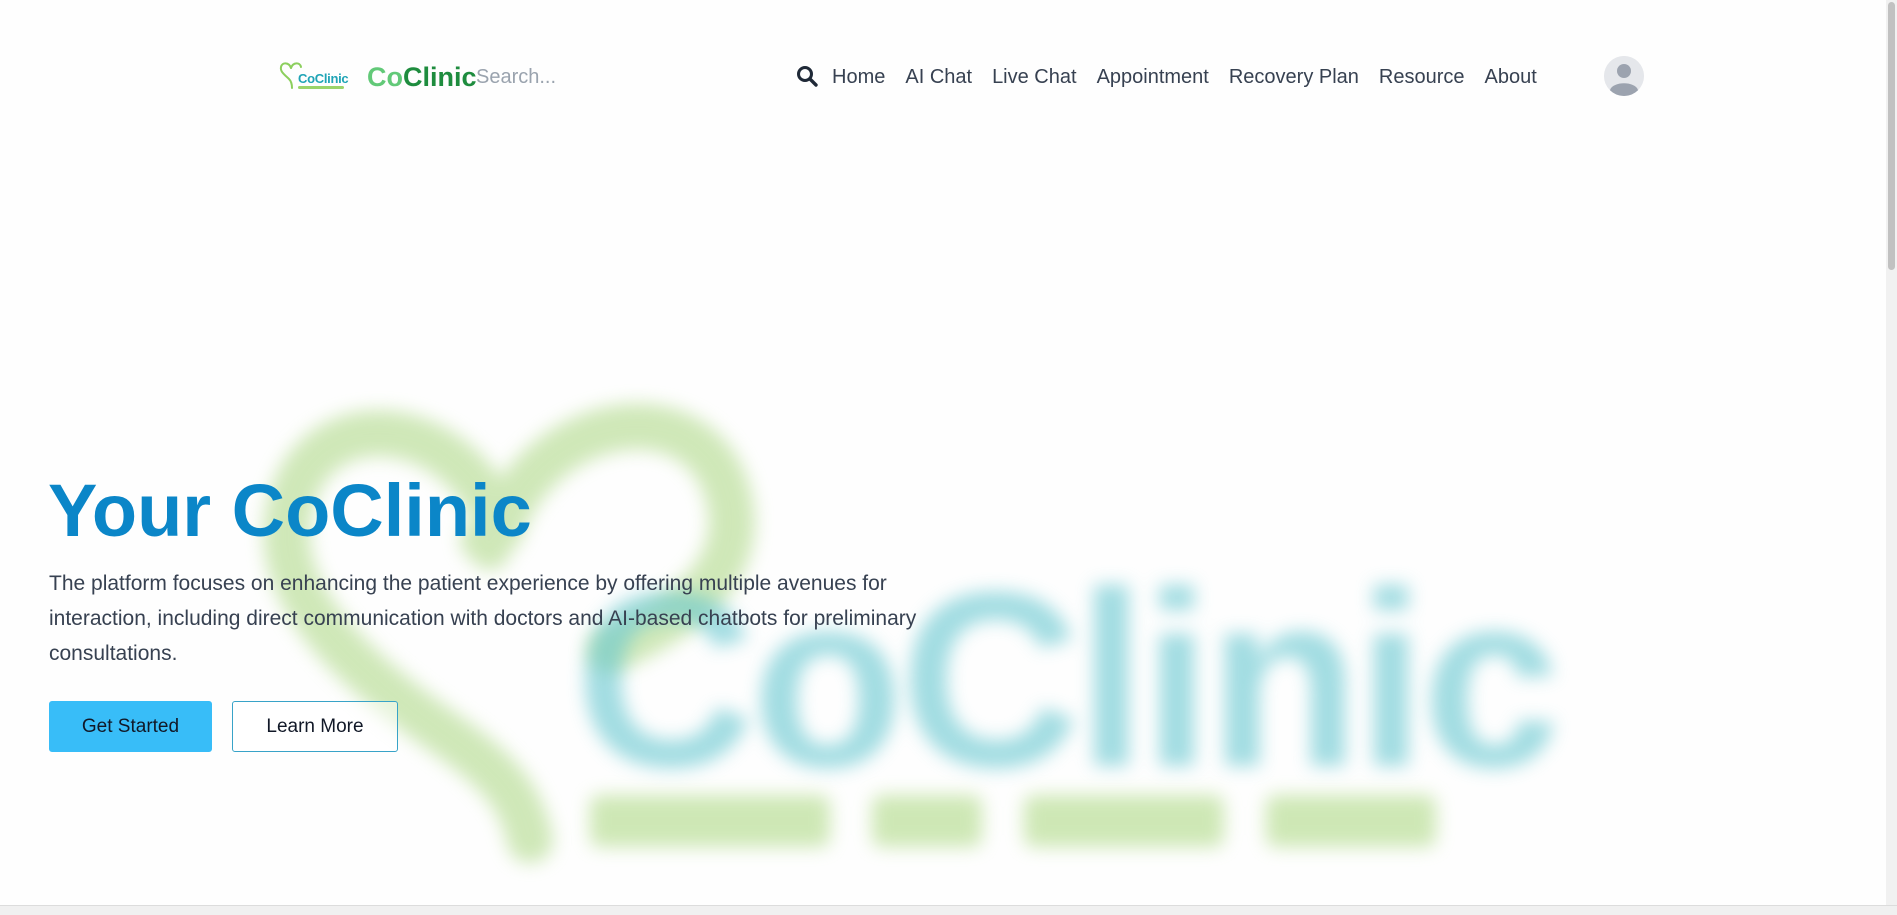 This screenshot has width=1897, height=915. I want to click on hero-title: Your CoClinic, so click(290, 510).